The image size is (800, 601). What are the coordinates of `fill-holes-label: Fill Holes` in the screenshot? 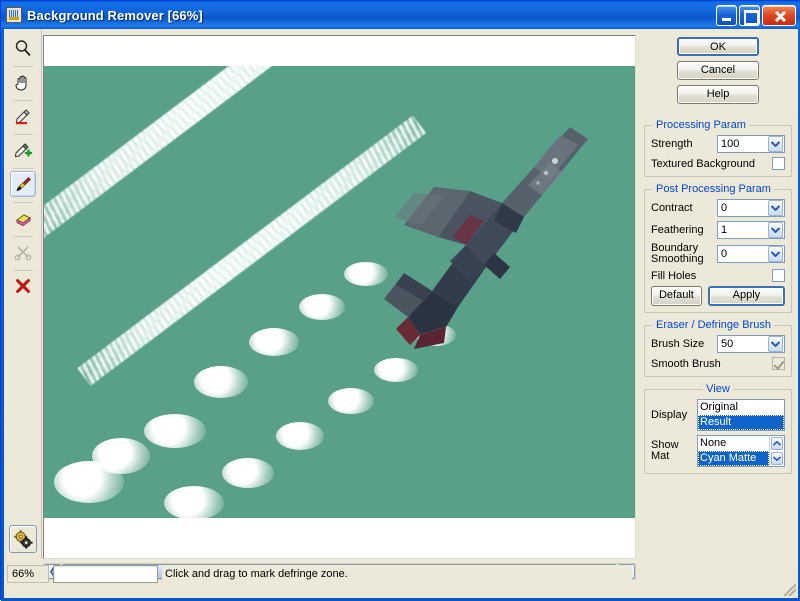 It's located at (674, 275).